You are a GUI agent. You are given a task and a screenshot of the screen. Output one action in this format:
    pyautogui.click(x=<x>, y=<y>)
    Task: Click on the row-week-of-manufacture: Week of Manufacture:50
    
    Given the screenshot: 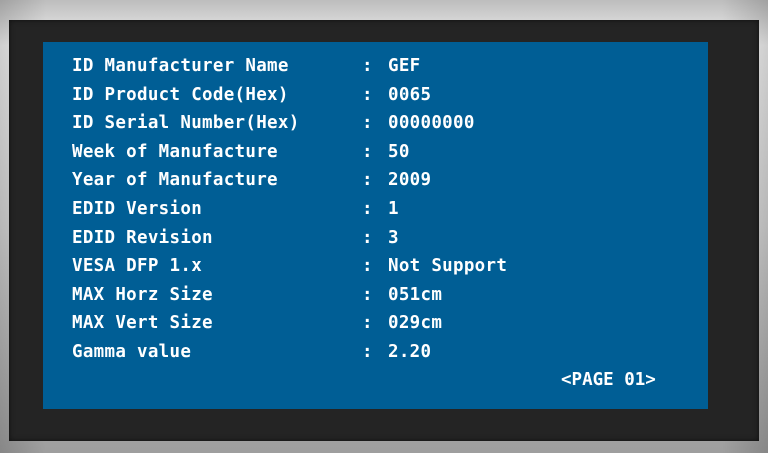 What is the action you would take?
    pyautogui.click(x=289, y=152)
    